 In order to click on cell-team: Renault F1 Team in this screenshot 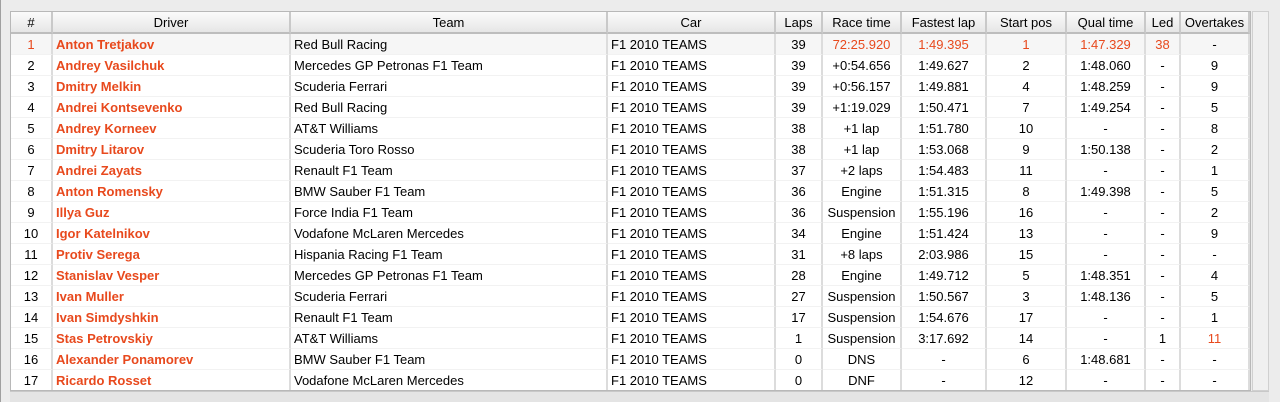, I will do `click(449, 170)`.